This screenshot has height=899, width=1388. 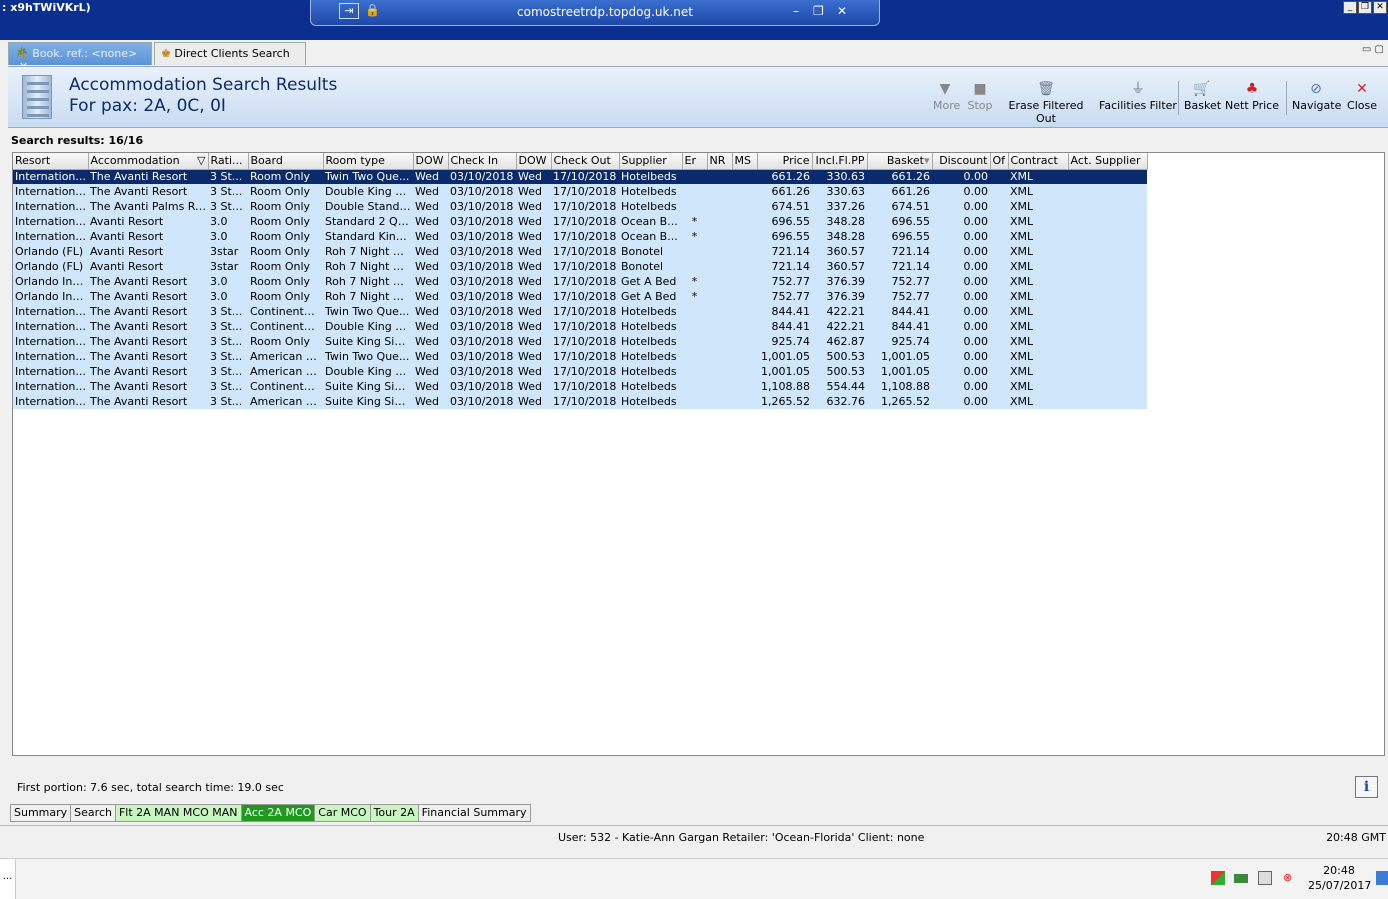 What do you see at coordinates (1202, 89) in the screenshot?
I see `basket-icon: 🛒` at bounding box center [1202, 89].